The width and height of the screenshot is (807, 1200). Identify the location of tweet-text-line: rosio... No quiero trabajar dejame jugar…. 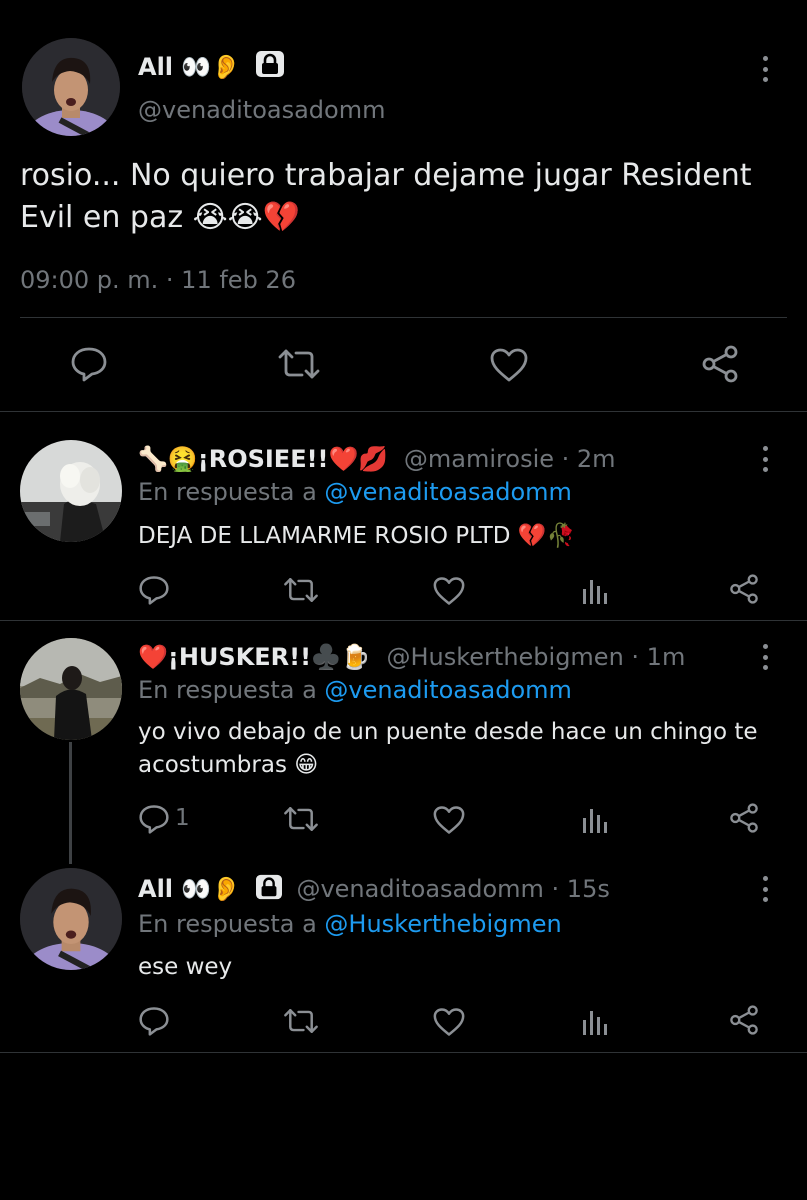
(386, 175).